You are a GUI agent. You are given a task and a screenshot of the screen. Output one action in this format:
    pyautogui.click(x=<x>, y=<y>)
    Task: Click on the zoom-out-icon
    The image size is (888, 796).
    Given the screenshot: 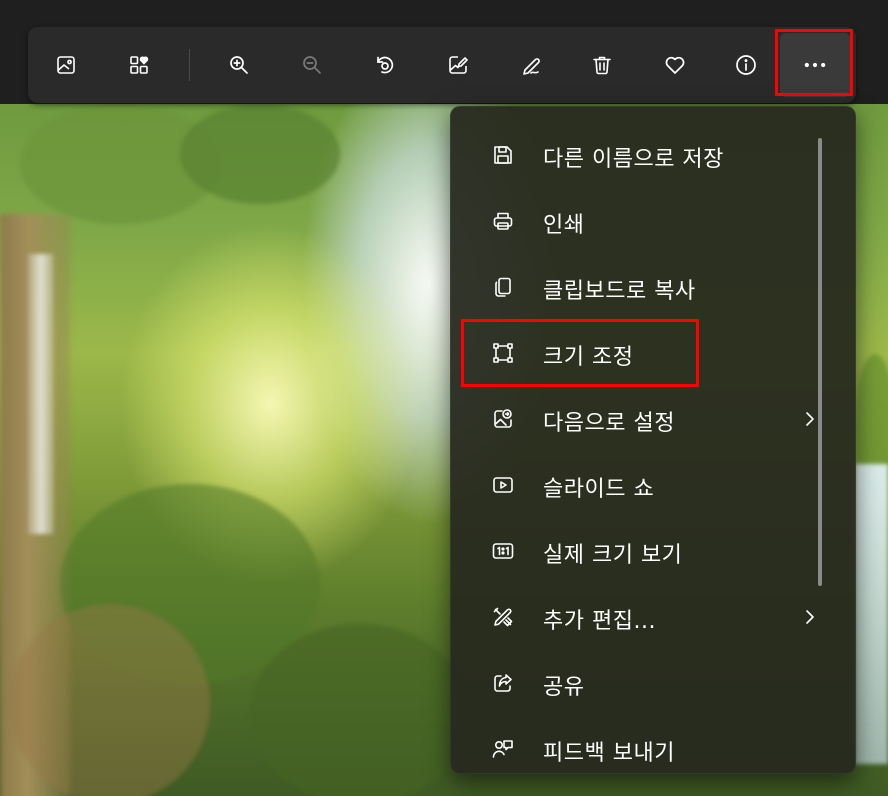 What is the action you would take?
    pyautogui.click(x=312, y=65)
    